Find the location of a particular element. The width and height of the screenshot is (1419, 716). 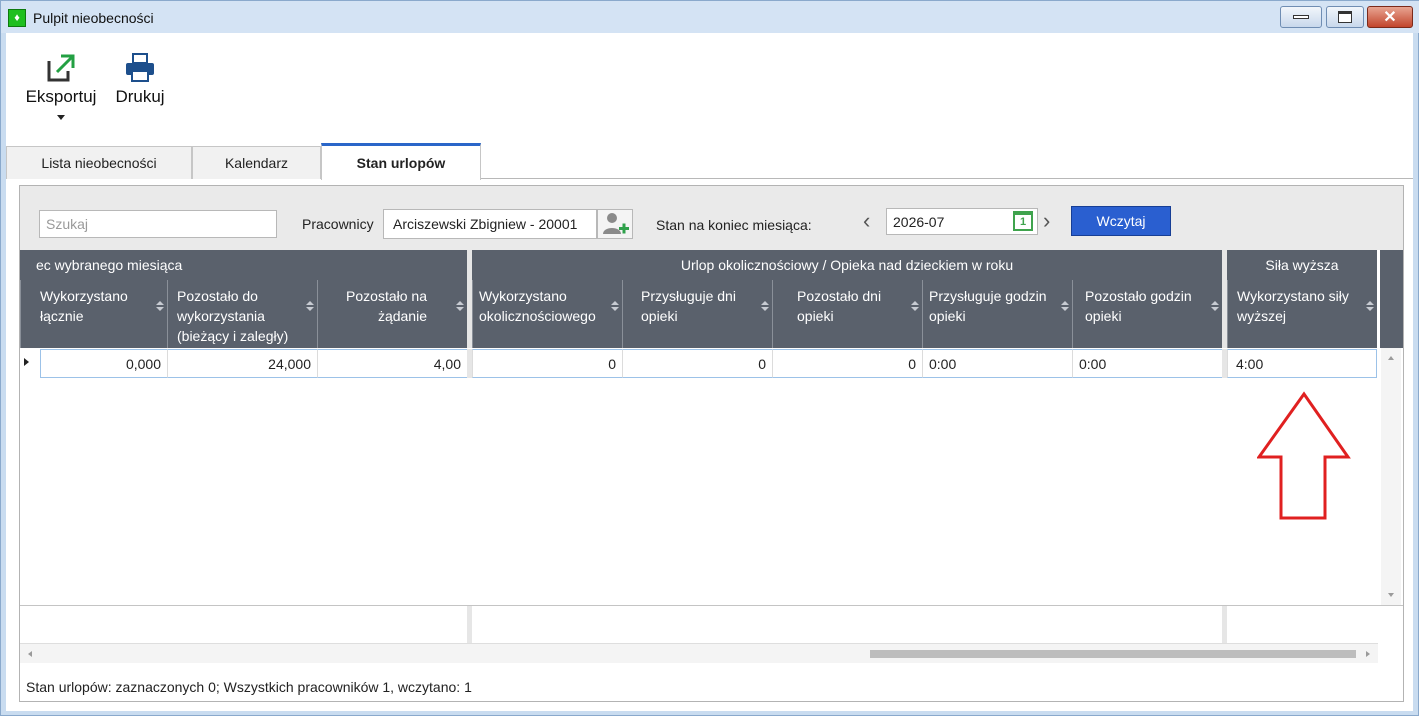

column-label: Pozostało na żądanie is located at coordinates (386, 306).